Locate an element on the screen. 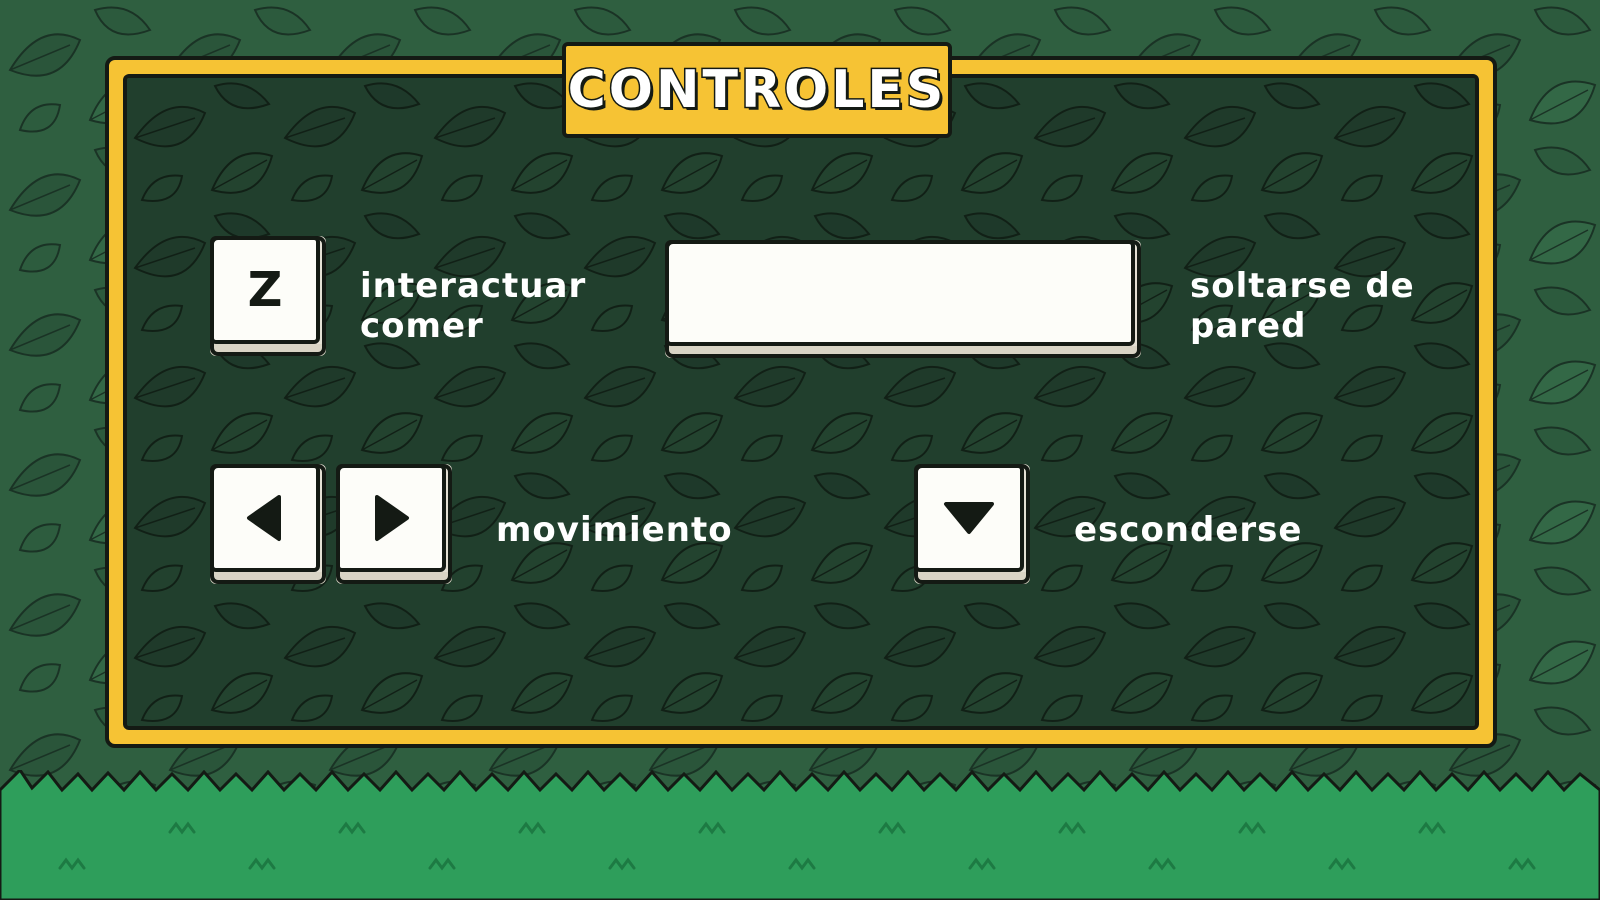 The width and height of the screenshot is (1600, 900). movement-label-text: movimiento is located at coordinates (614, 530).